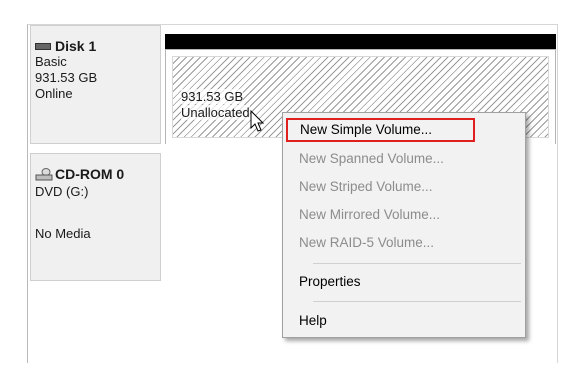  Describe the element at coordinates (44, 174) in the screenshot. I see `cd-rom-icon` at that location.